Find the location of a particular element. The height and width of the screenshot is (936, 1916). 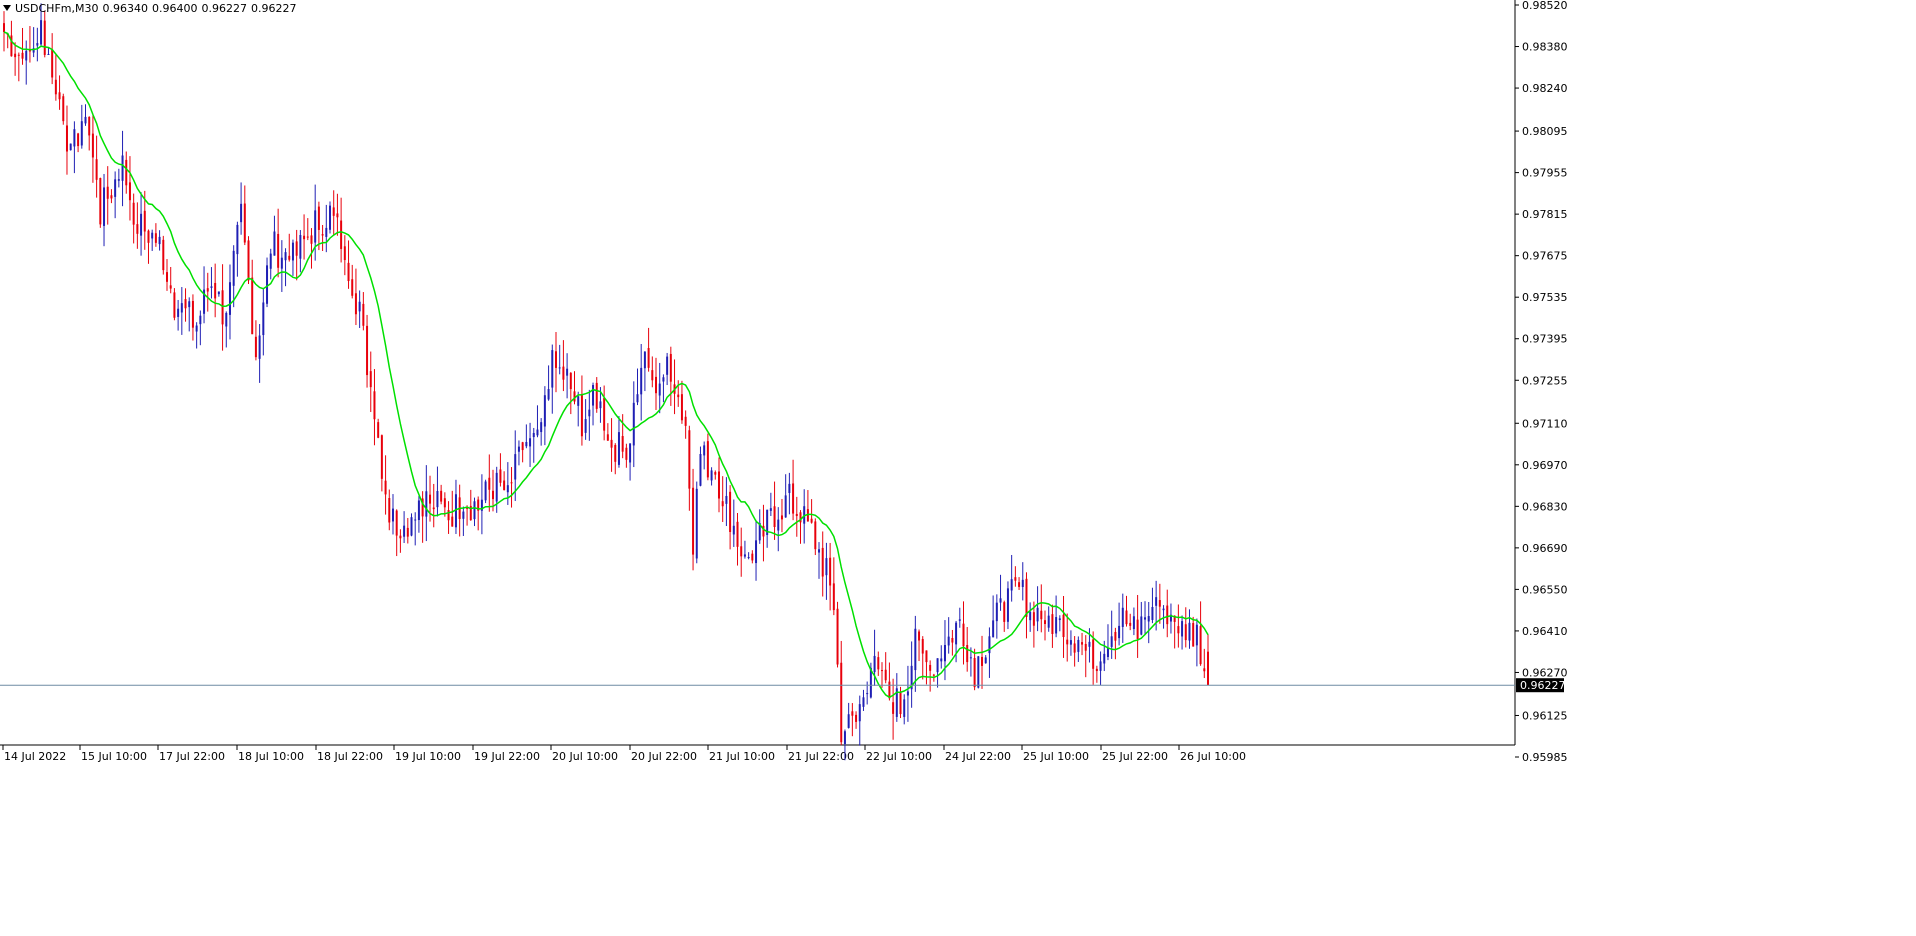

time-tick-label: 25 Jul 10:00 is located at coordinates (1056, 756).